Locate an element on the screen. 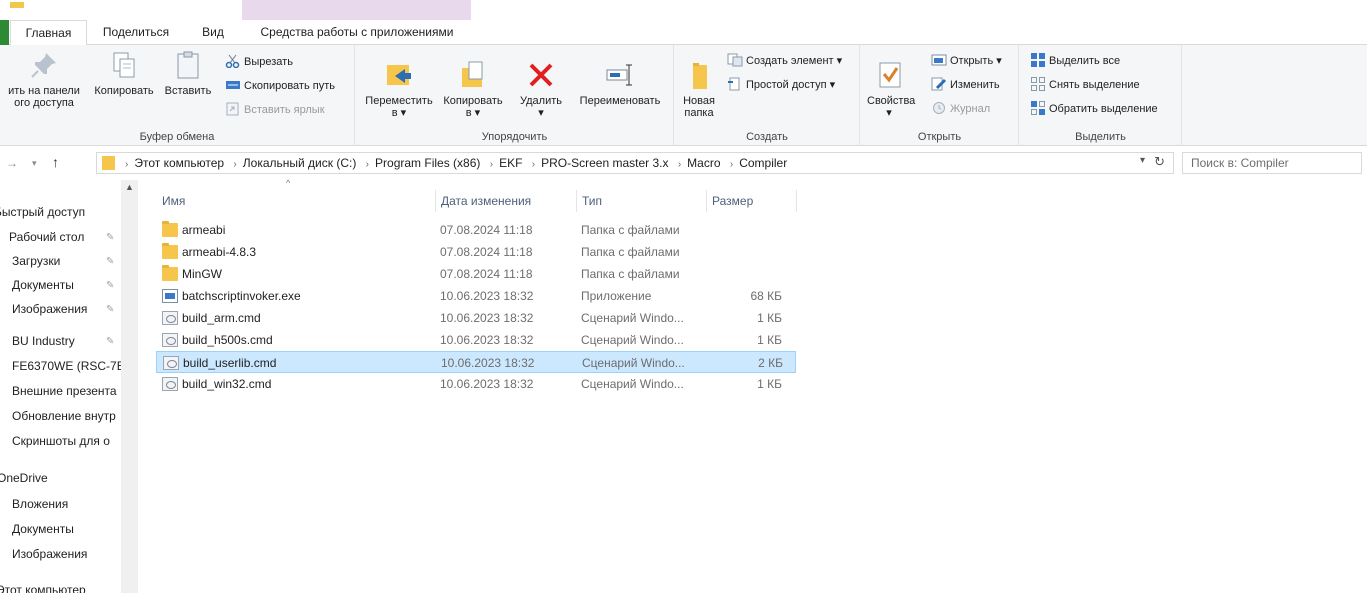 Image resolution: width=1367 pixels, height=593 pixels. crumb-pro-screen: PRO-Screen master 3.x is located at coordinates (604, 163).